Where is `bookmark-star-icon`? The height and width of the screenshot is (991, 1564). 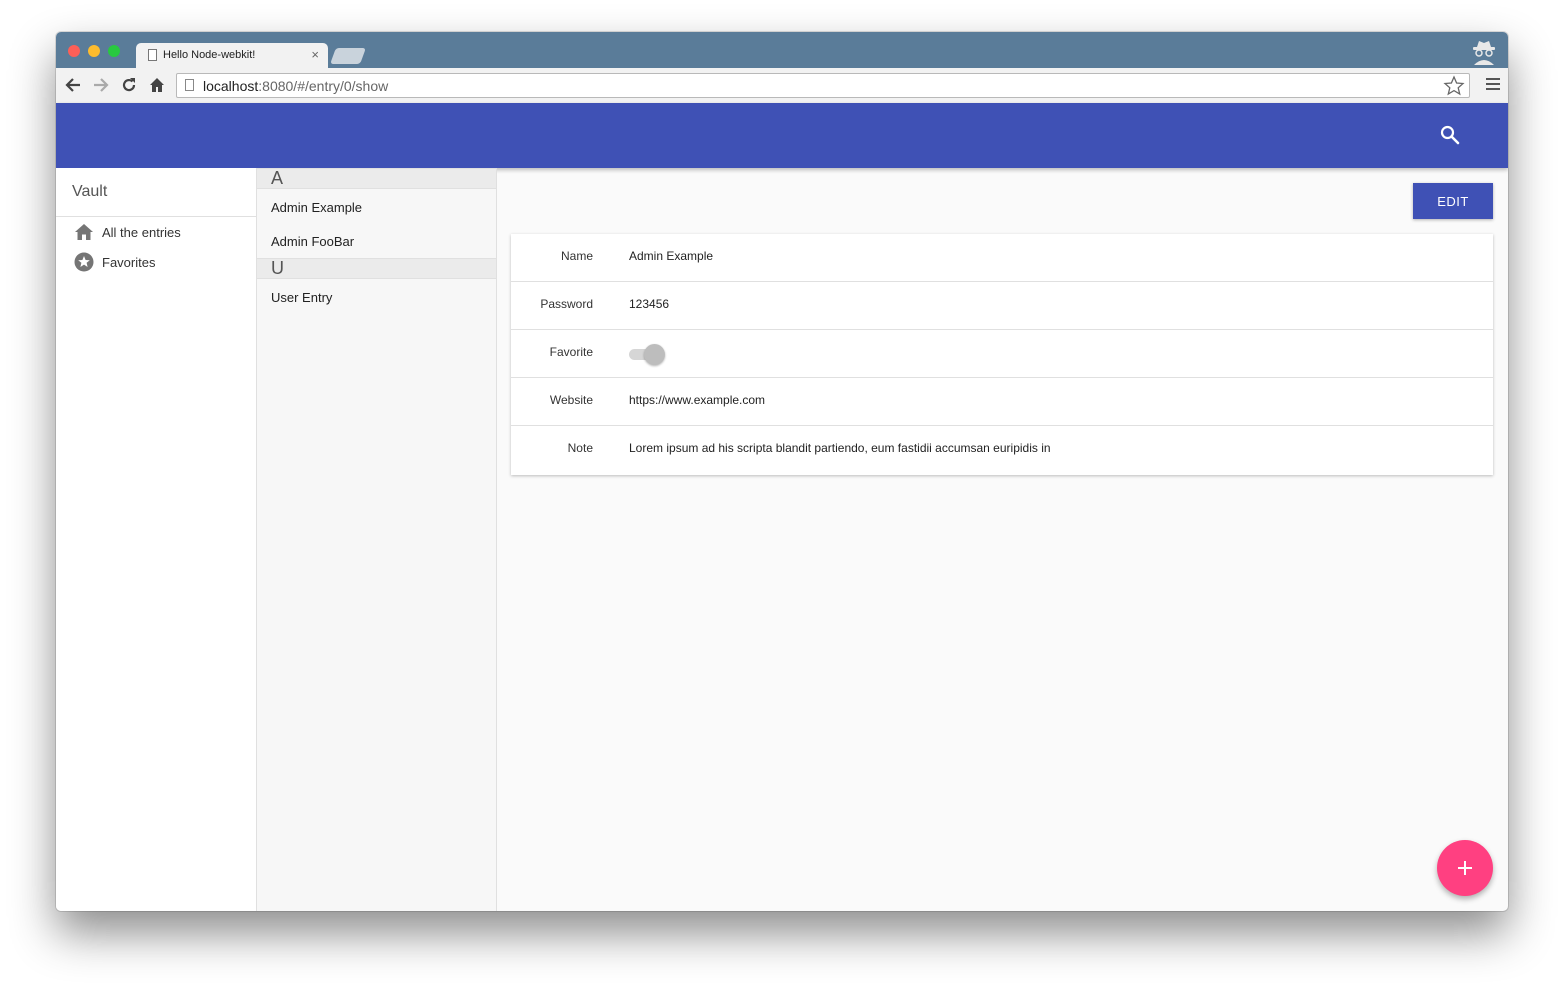
bookmark-star-icon is located at coordinates (1454, 86).